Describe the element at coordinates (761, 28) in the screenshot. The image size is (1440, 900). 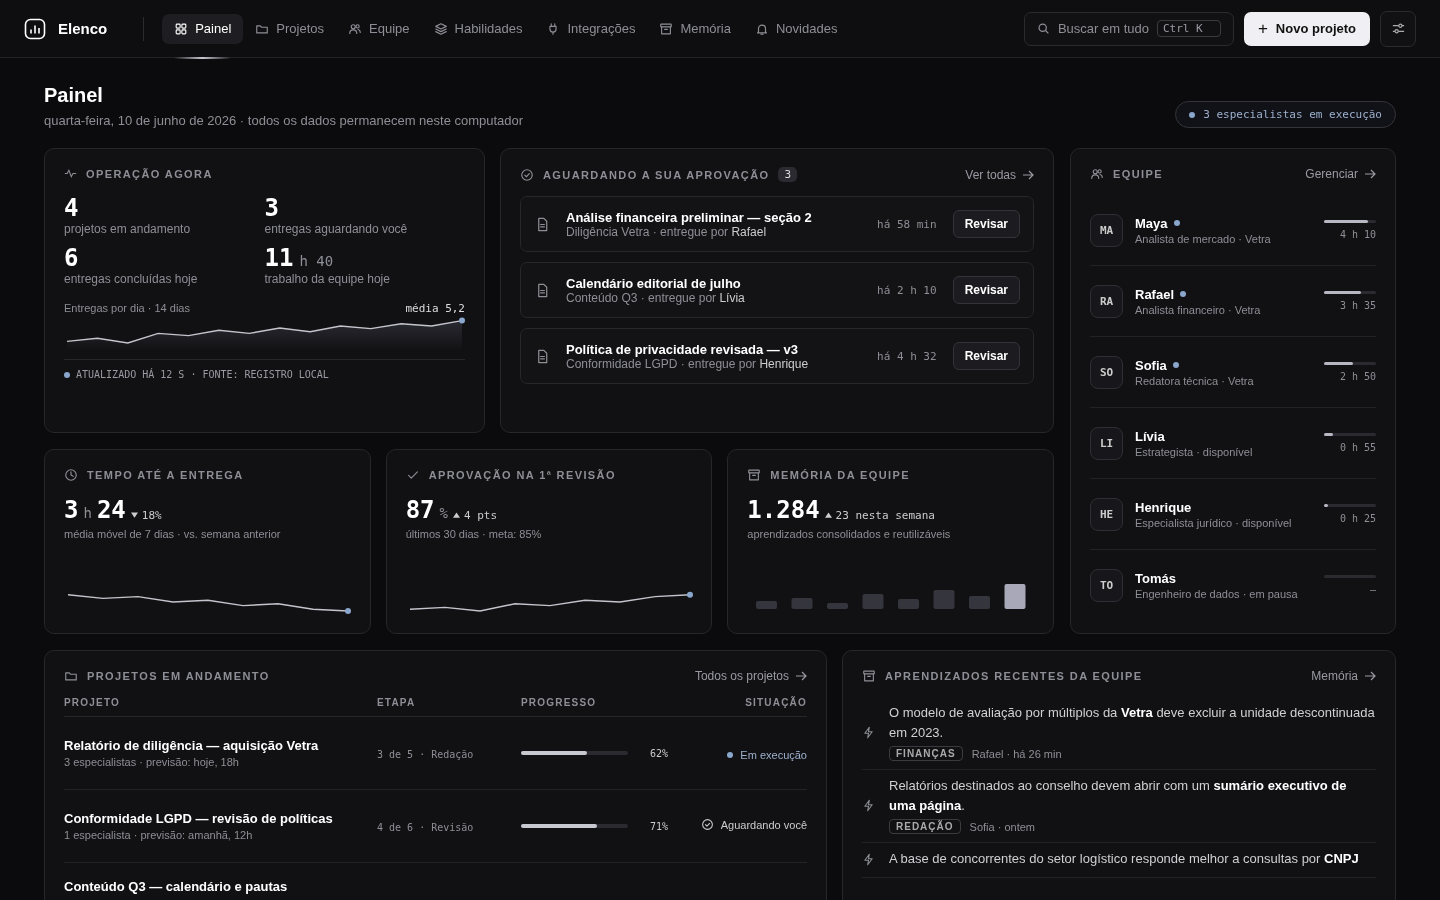
I see `bell-icon` at that location.